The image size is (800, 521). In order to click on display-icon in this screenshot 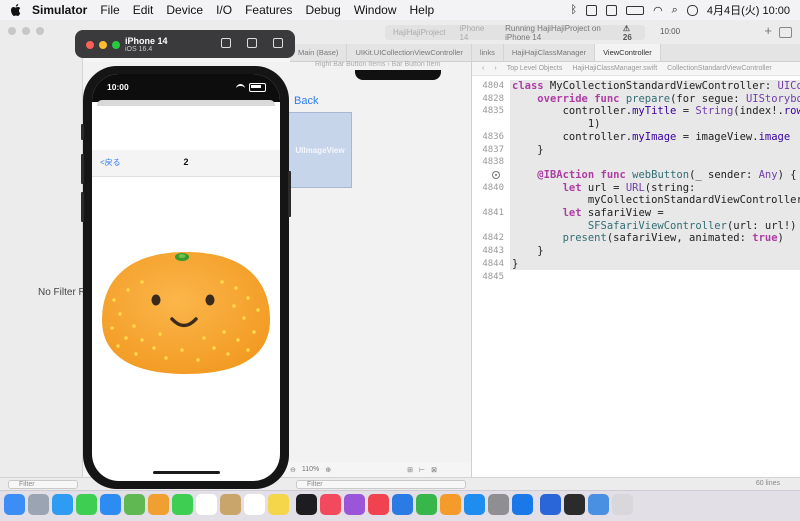, I will do `click(592, 10)`.